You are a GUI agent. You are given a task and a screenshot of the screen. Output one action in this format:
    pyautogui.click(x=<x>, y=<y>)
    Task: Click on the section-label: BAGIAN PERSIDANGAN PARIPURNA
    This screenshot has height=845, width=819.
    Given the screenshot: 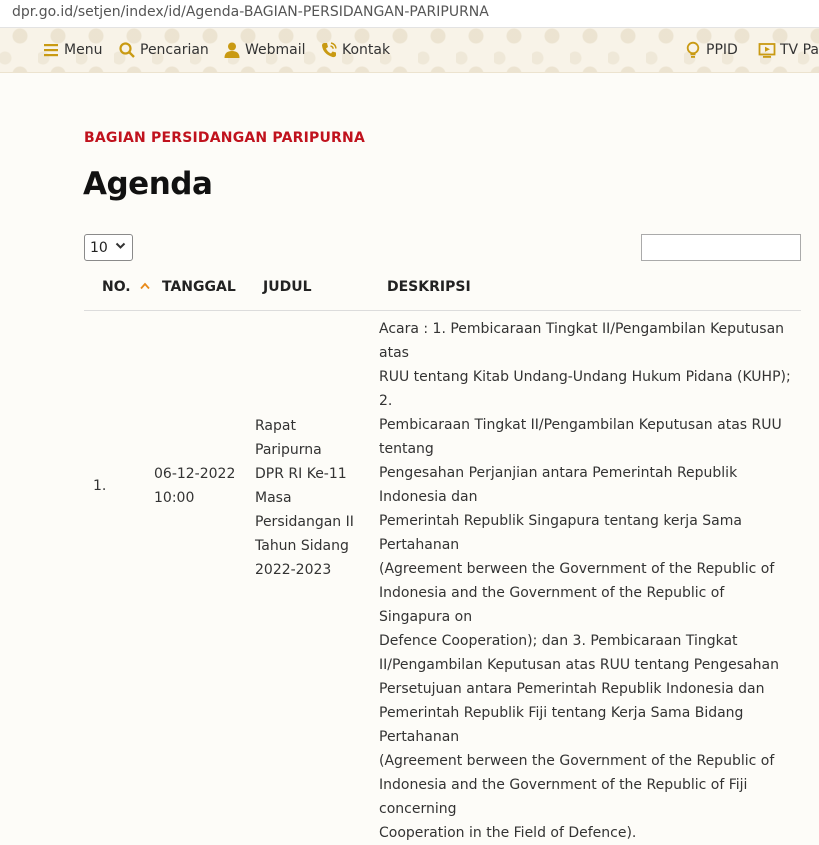 What is the action you would take?
    pyautogui.click(x=224, y=138)
    